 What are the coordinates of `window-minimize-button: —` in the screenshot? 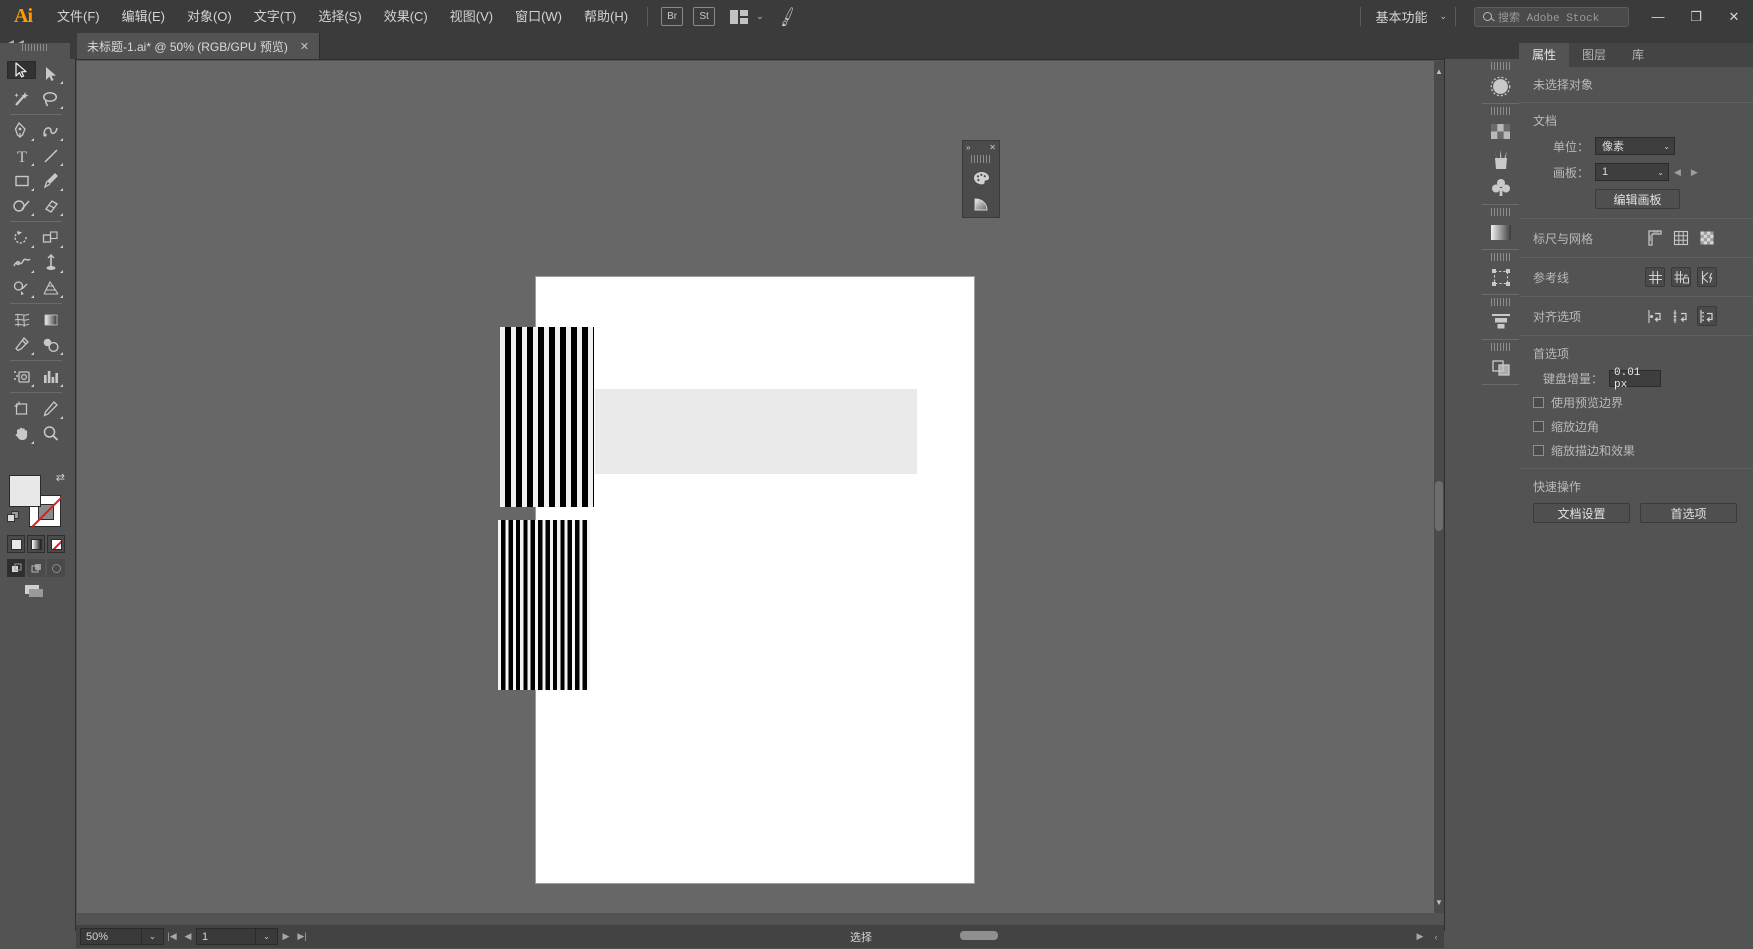 It's located at (1658, 16).